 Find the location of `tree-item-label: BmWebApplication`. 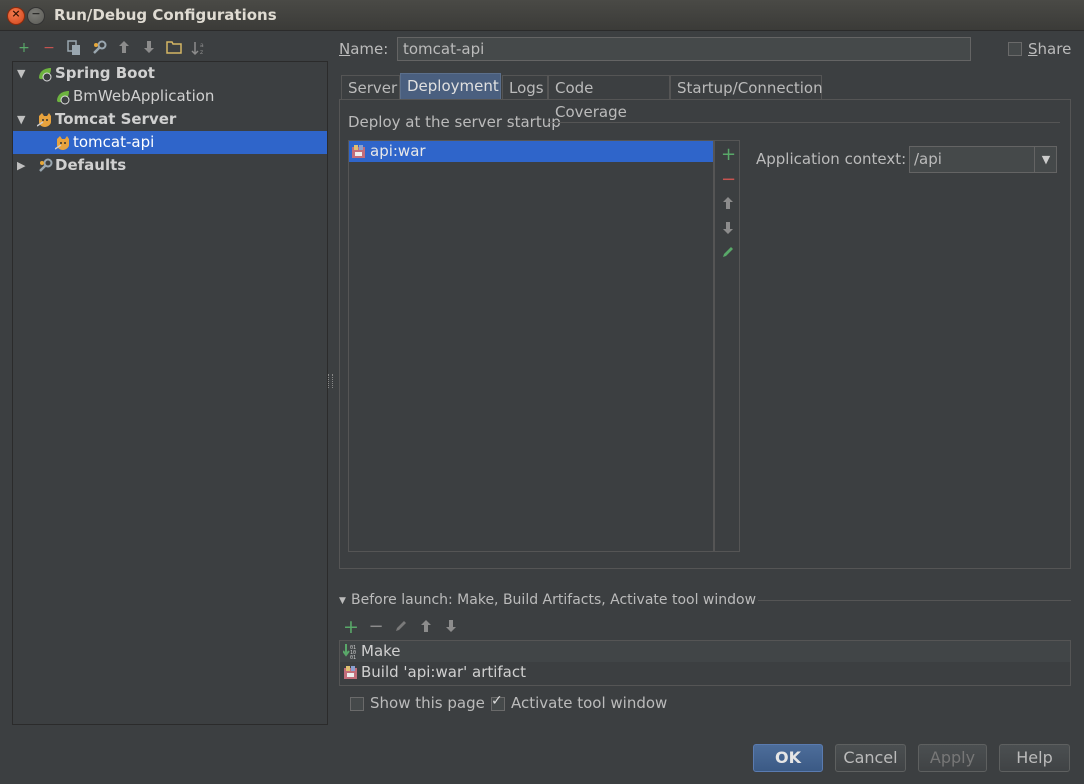

tree-item-label: BmWebApplication is located at coordinates (144, 96).